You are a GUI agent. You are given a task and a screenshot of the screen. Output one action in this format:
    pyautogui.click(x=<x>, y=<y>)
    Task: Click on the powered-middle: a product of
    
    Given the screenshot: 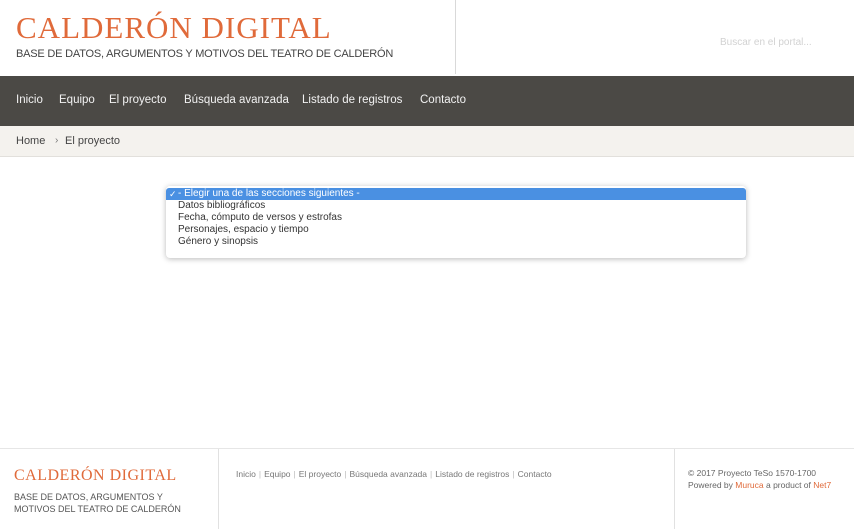 What is the action you would take?
    pyautogui.click(x=788, y=485)
    